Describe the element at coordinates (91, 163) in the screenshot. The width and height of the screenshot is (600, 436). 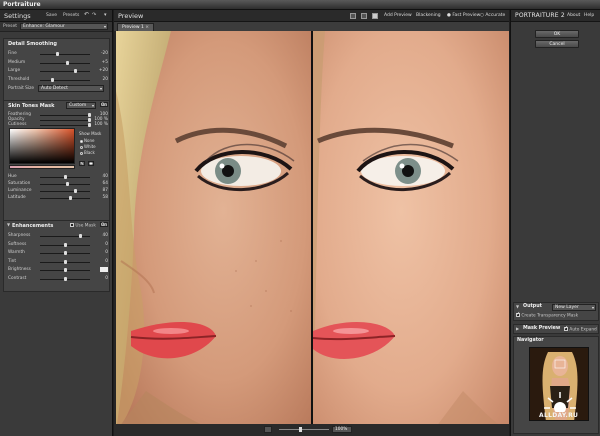
I see `eyedropper-plus-icon: ✚` at that location.